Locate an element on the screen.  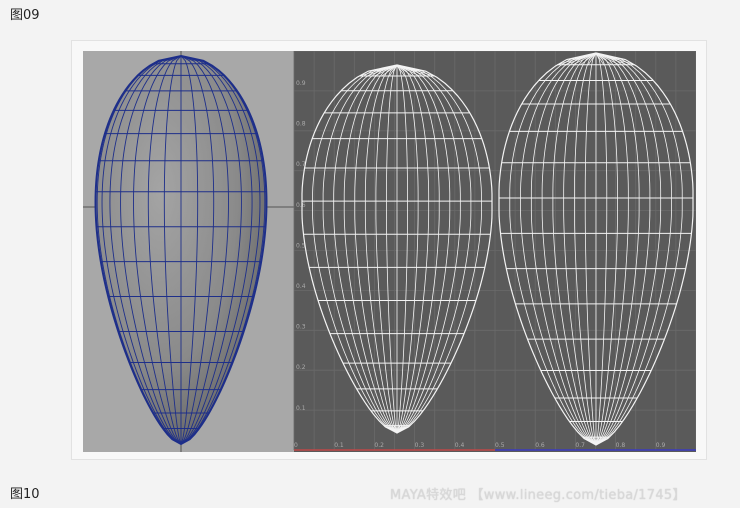
uv-u-tick-label: 0.3 is located at coordinates (420, 445).